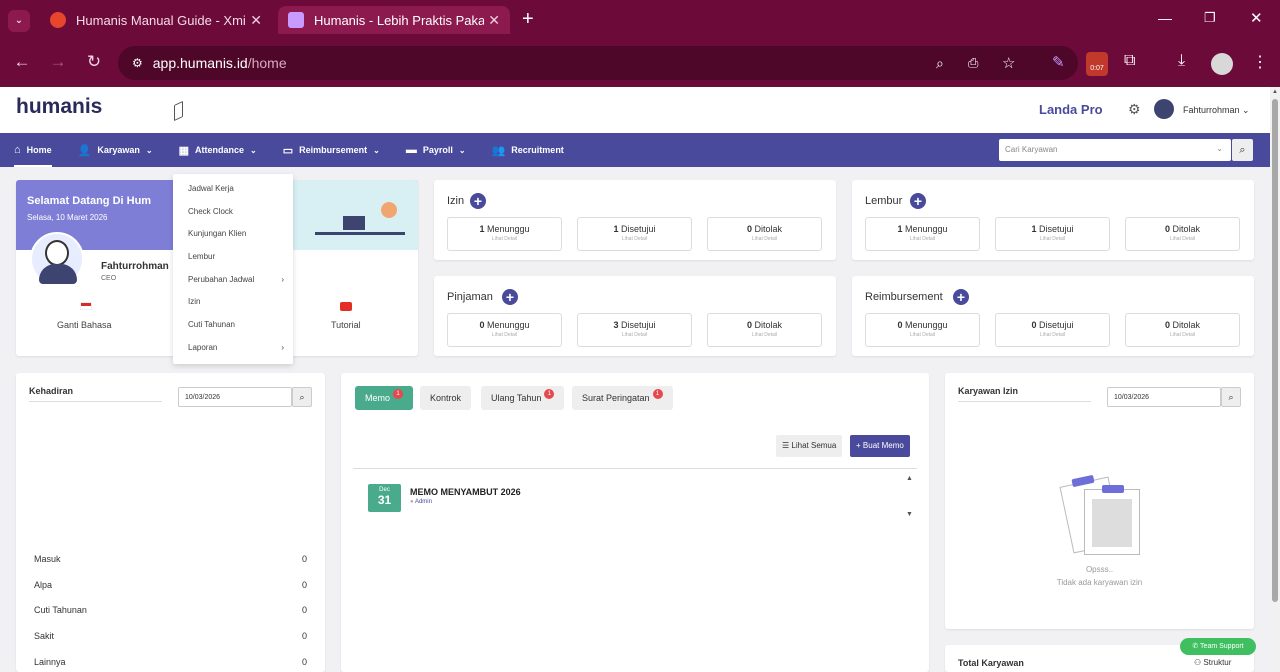  What do you see at coordinates (346, 325) in the screenshot?
I see `tutorial-link: Tutorial` at bounding box center [346, 325].